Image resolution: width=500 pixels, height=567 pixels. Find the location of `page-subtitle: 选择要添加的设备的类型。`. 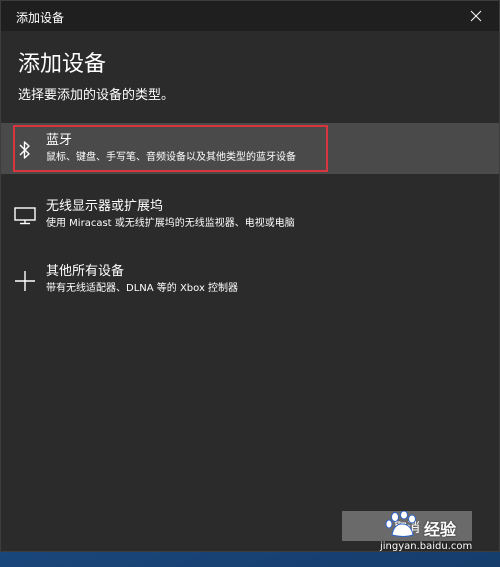

page-subtitle: 选择要添加的设备的类型。 is located at coordinates (96, 95).